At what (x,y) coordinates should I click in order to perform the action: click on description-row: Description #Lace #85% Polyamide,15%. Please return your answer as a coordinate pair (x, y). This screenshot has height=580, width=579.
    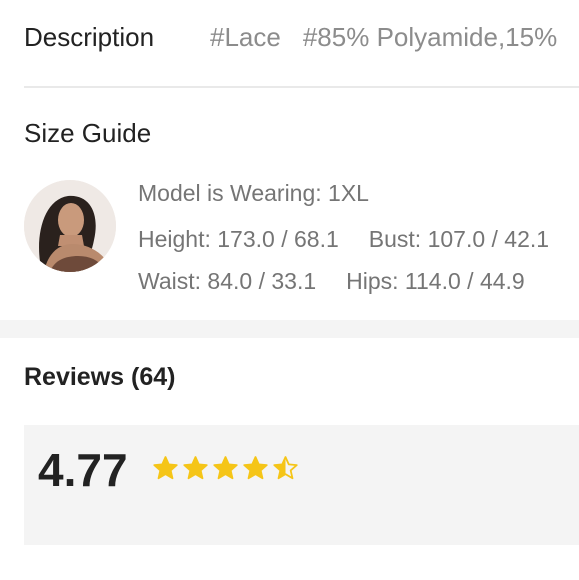
    Looking at the image, I should click on (289, 43).